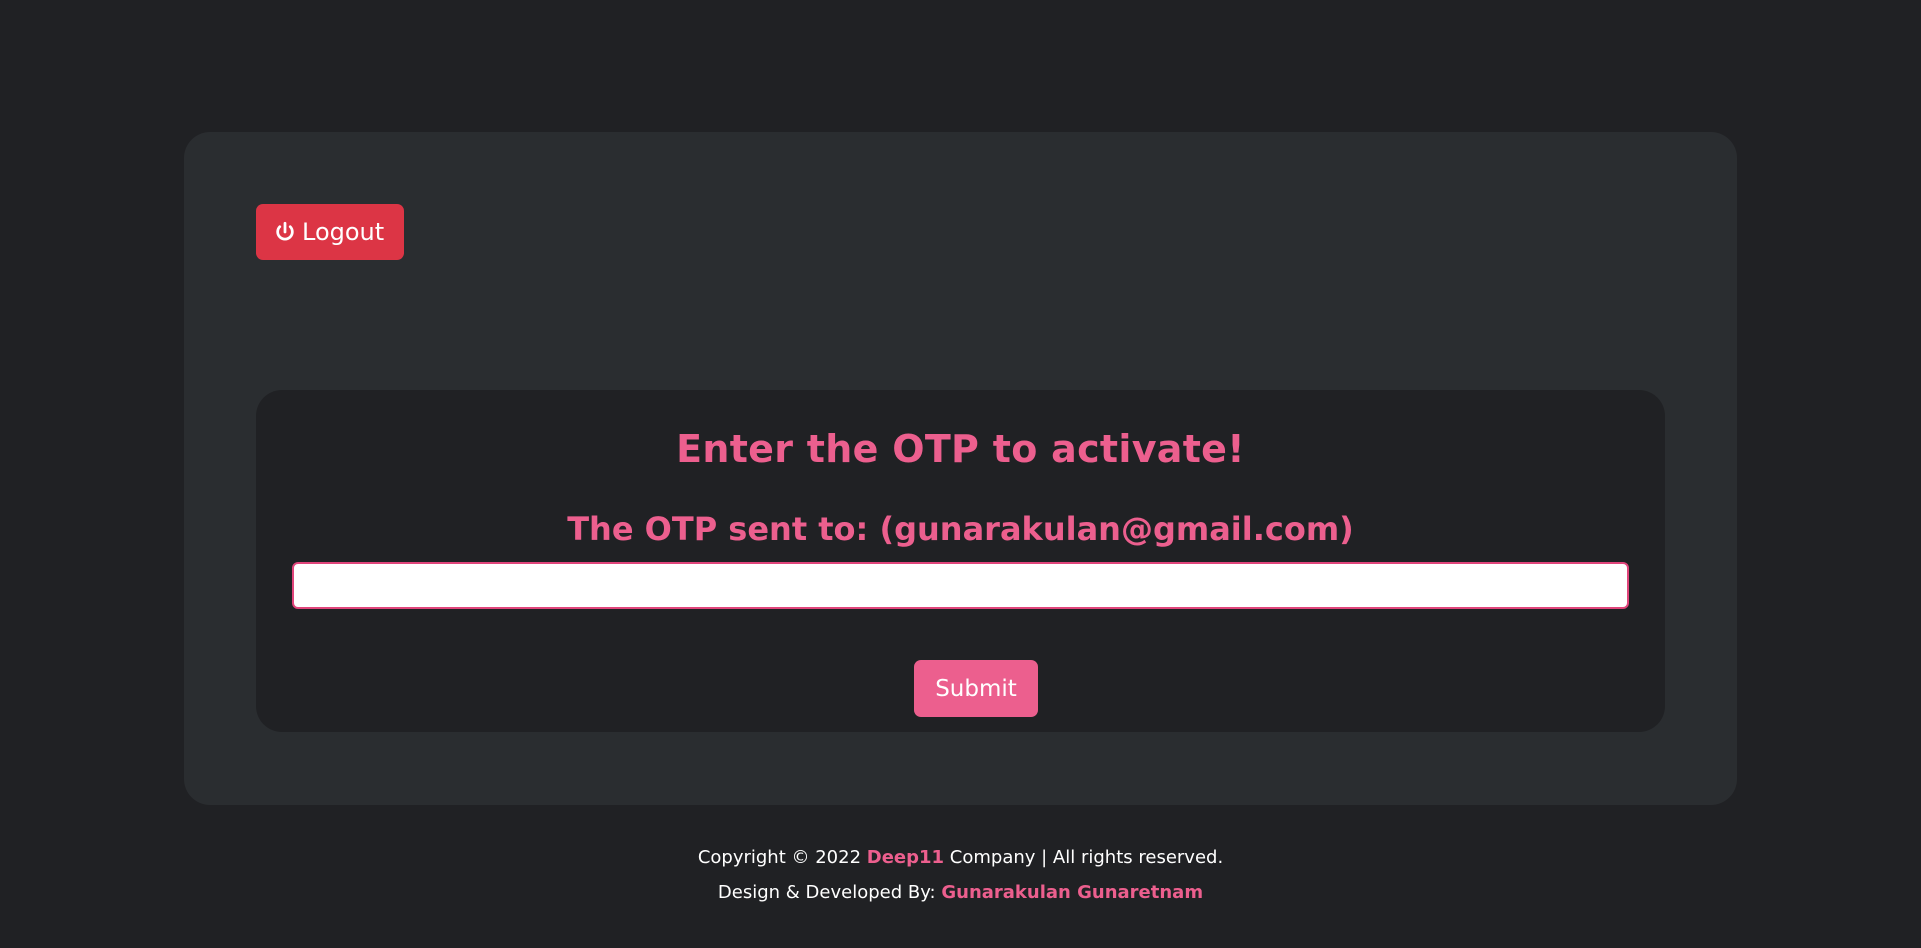 The image size is (1921, 948). What do you see at coordinates (960, 585) in the screenshot?
I see `otp-input` at bounding box center [960, 585].